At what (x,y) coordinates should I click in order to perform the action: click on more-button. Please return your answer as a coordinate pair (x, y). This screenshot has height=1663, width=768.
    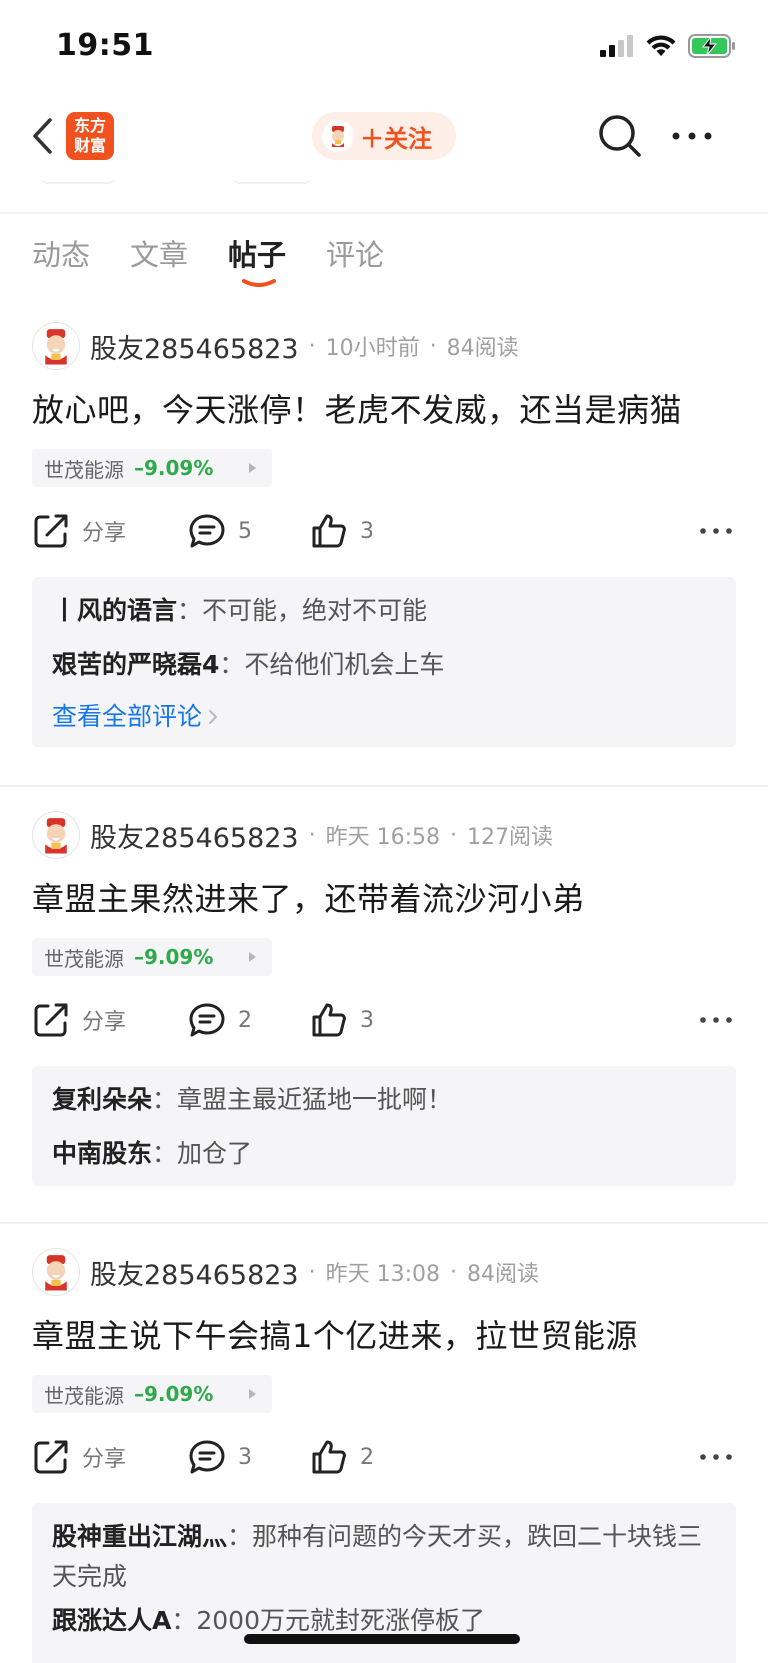
    Looking at the image, I should click on (692, 136).